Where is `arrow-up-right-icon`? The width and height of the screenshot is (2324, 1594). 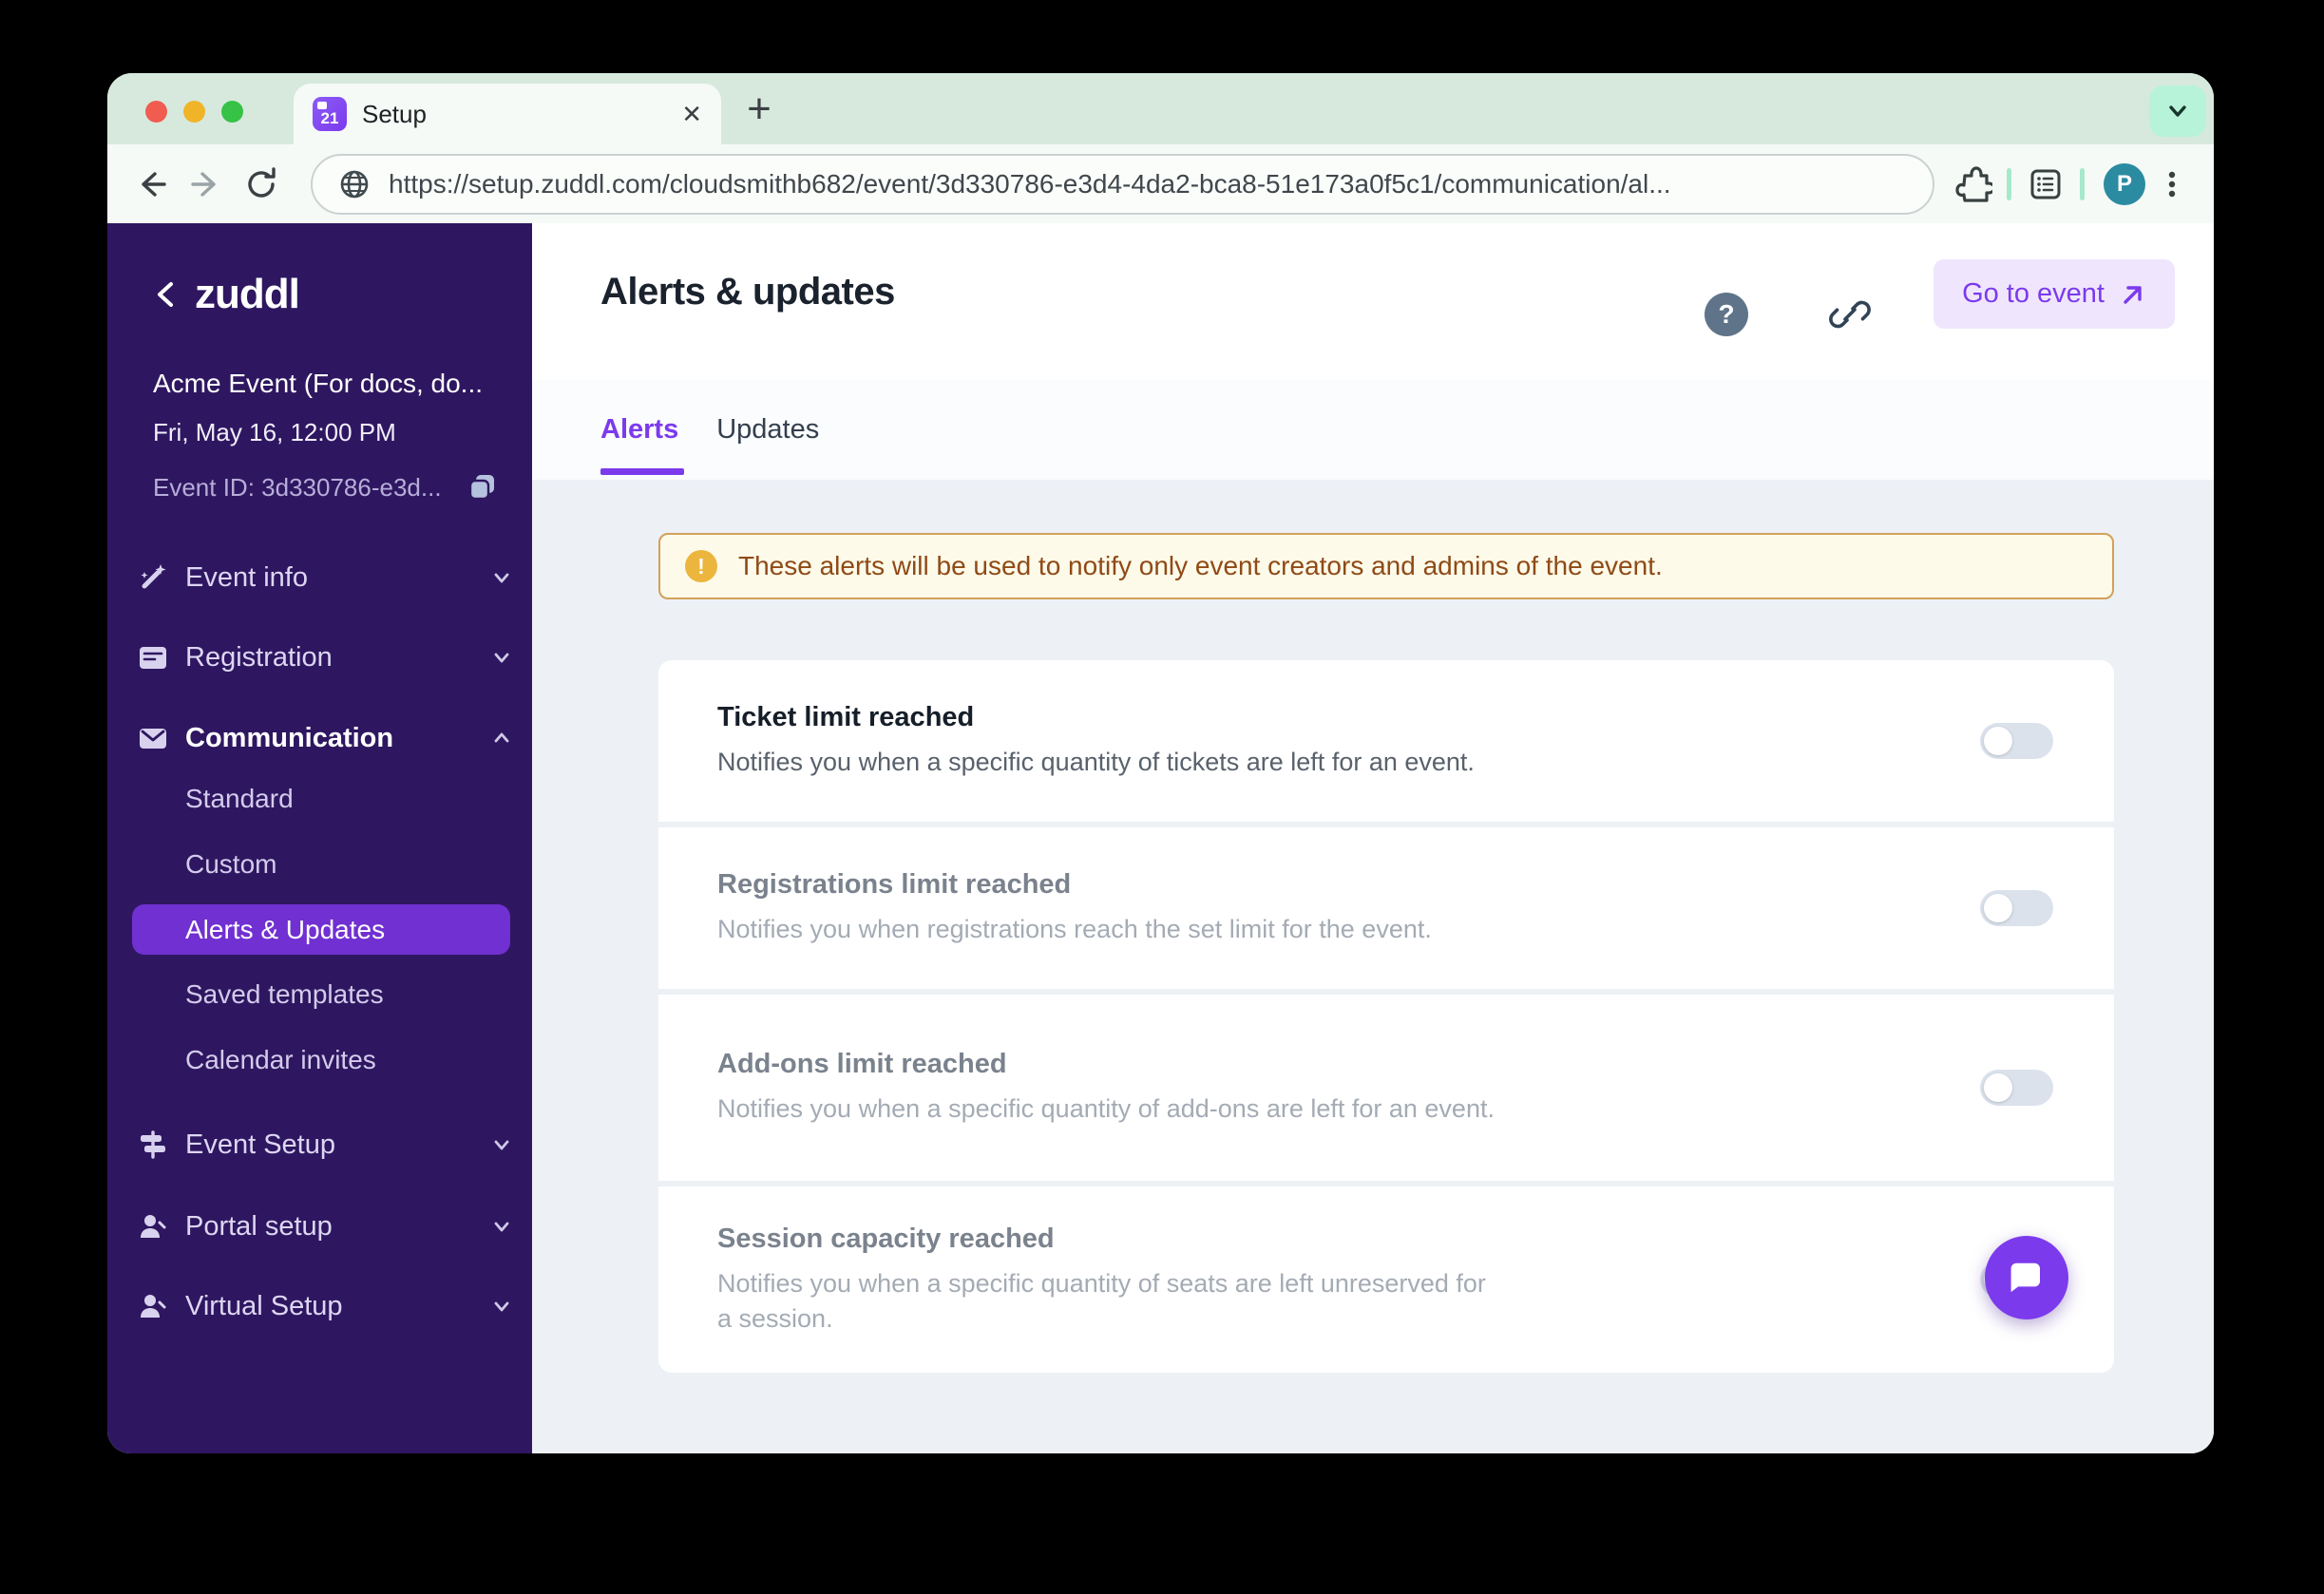
arrow-up-right-icon is located at coordinates (2133, 295).